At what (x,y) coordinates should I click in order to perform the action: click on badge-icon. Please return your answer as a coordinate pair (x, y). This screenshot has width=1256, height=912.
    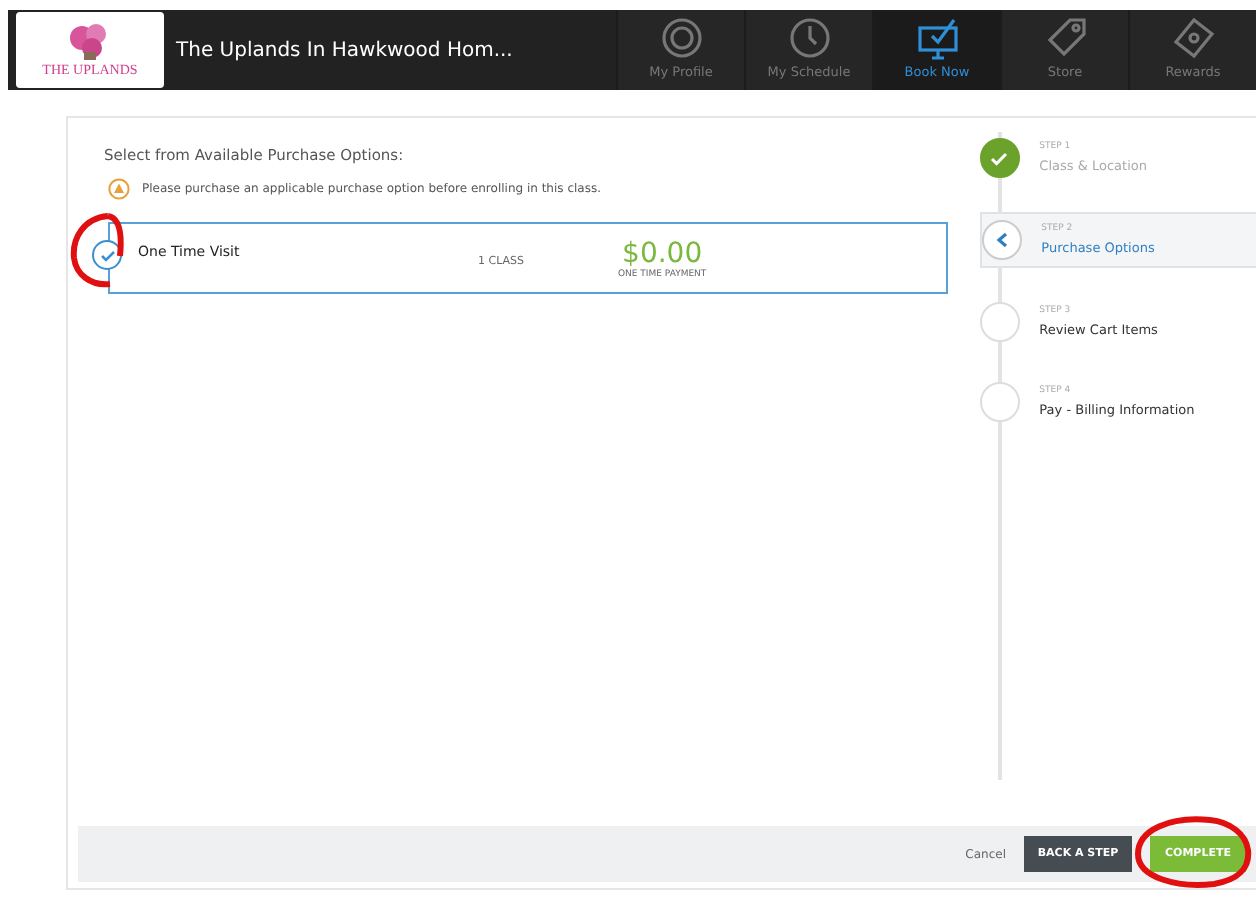
    Looking at the image, I should click on (681, 38).